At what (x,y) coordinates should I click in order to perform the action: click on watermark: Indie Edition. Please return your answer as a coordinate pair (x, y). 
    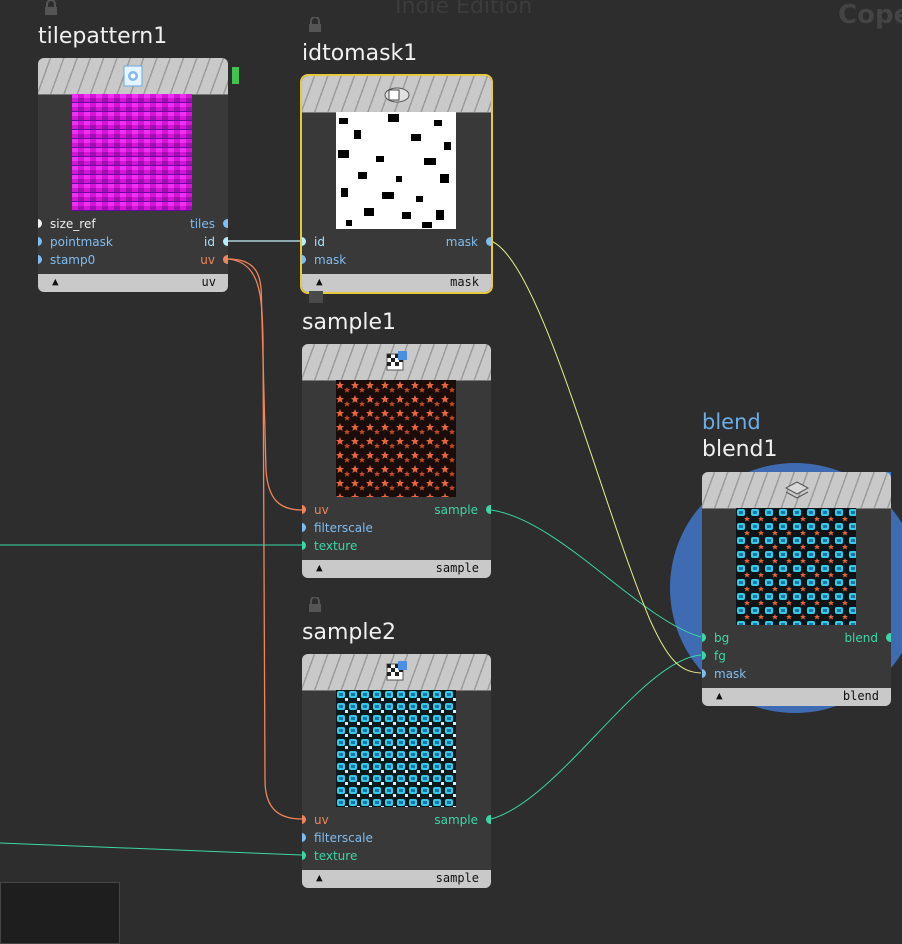
    Looking at the image, I should click on (464, 9).